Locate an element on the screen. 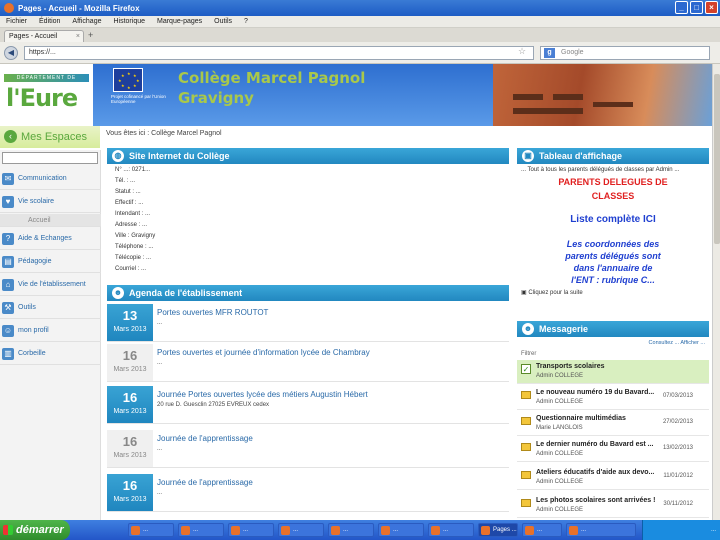 The height and width of the screenshot is (540, 720). tab-close-icon: × is located at coordinates (78, 36).